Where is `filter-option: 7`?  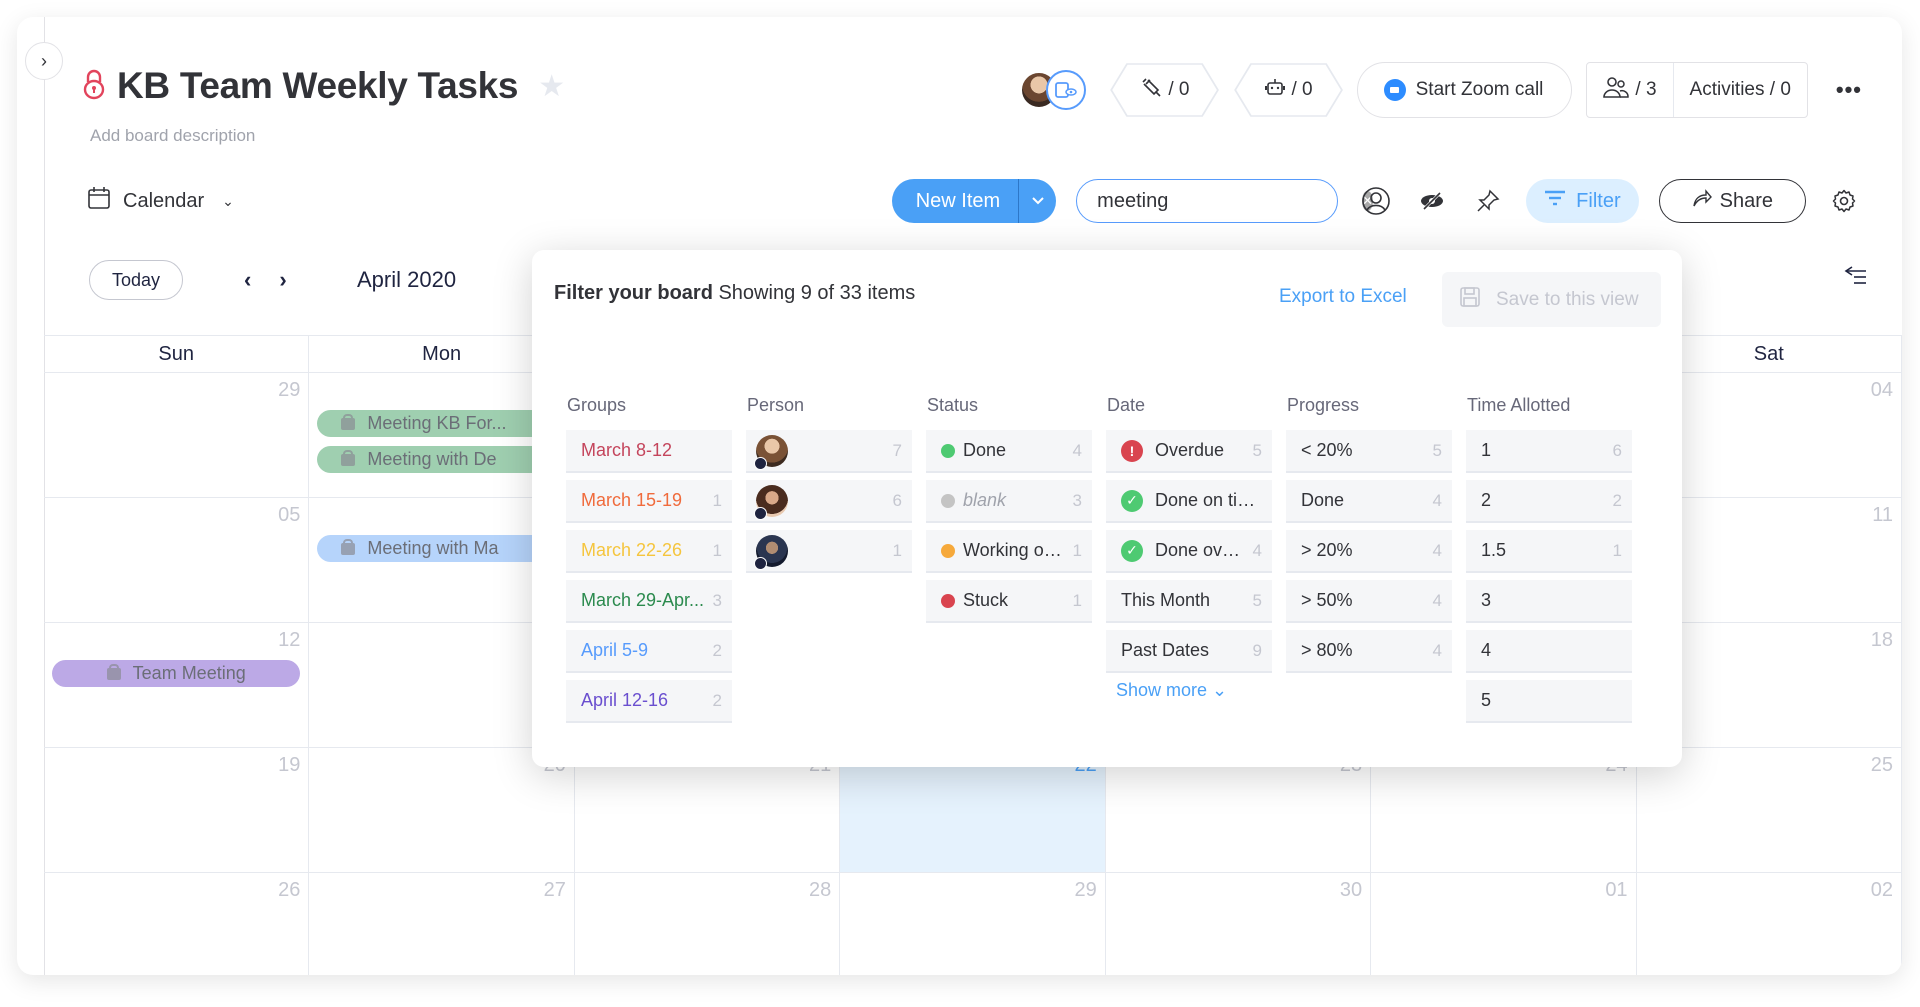 filter-option: 7 is located at coordinates (829, 451).